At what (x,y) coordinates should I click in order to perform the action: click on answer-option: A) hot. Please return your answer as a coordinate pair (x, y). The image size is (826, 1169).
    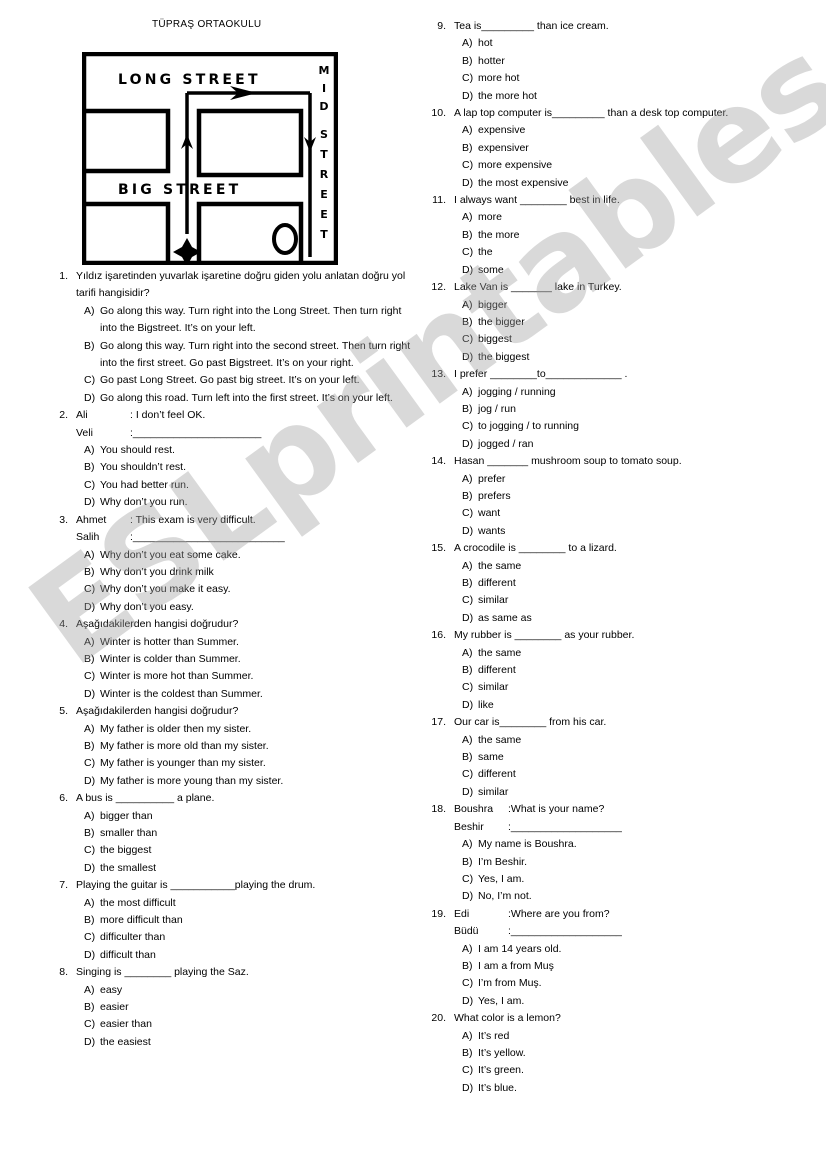
    Looking at the image, I should click on (637, 43).